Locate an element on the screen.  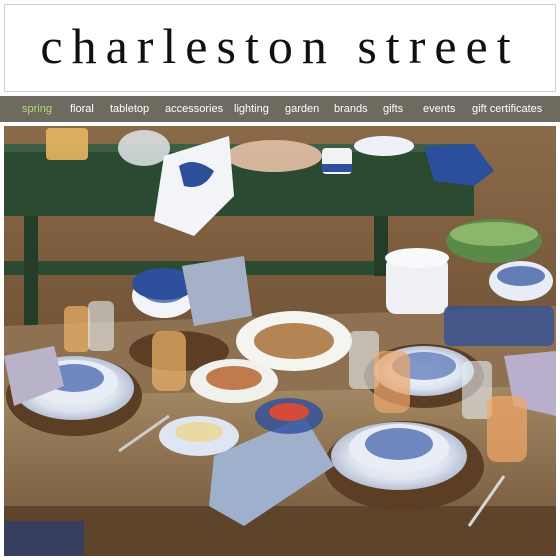
nav-item-lighting: lighting is located at coordinates (251, 109).